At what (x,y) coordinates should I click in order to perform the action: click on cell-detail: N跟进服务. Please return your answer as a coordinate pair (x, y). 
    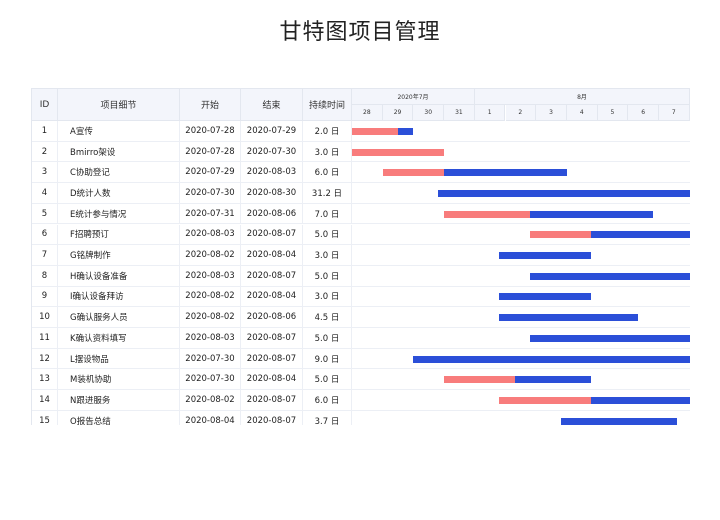
    Looking at the image, I should click on (119, 400).